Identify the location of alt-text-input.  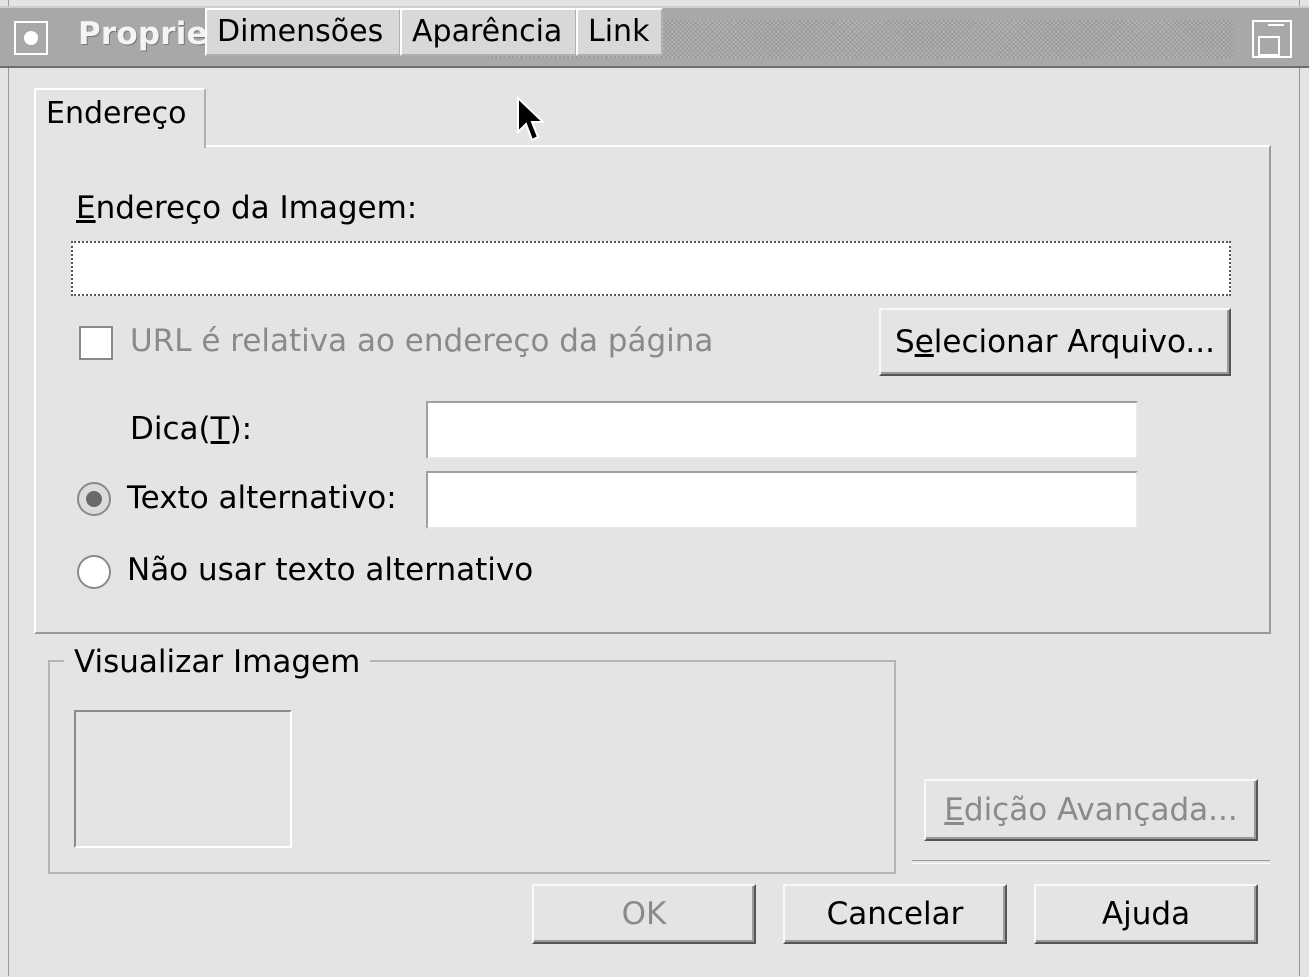
(782, 500).